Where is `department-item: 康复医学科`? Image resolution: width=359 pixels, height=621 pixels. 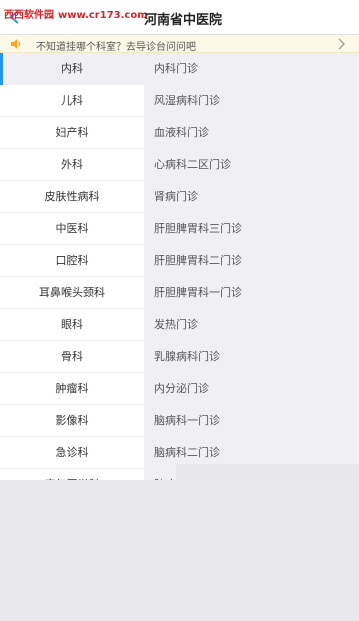 department-item: 康复医学科 is located at coordinates (72, 474).